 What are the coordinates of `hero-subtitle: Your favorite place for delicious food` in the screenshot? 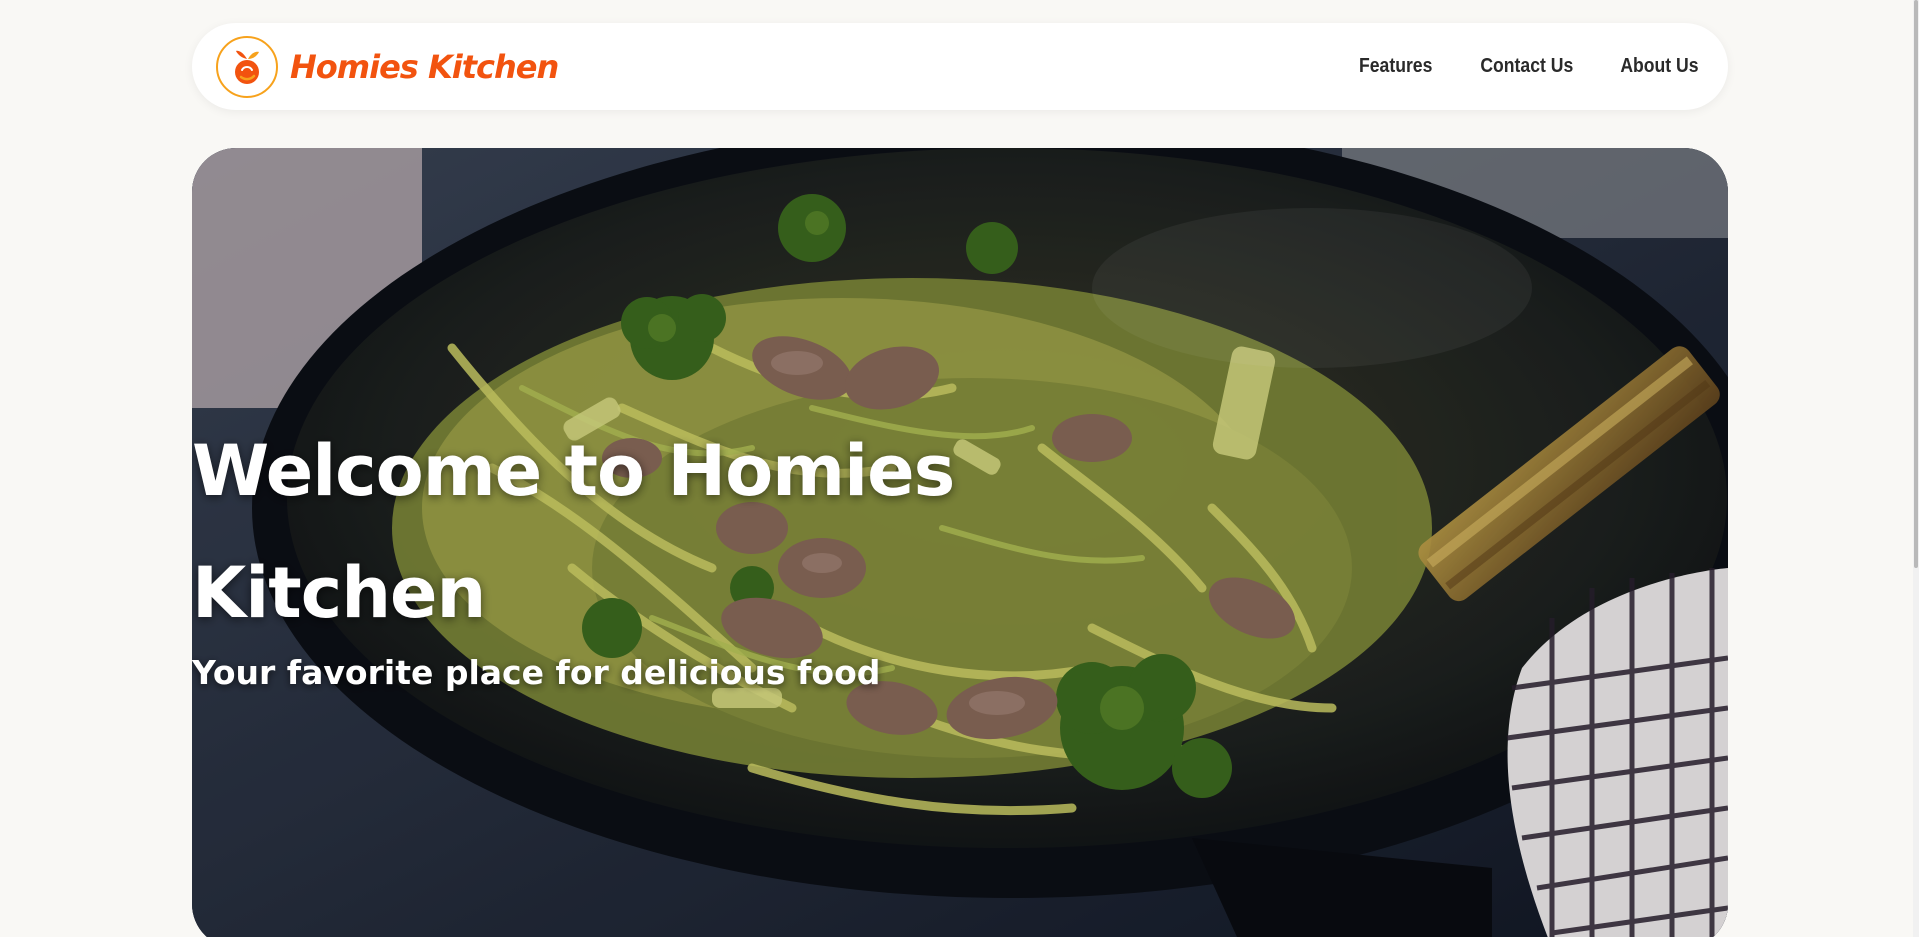 It's located at (536, 672).